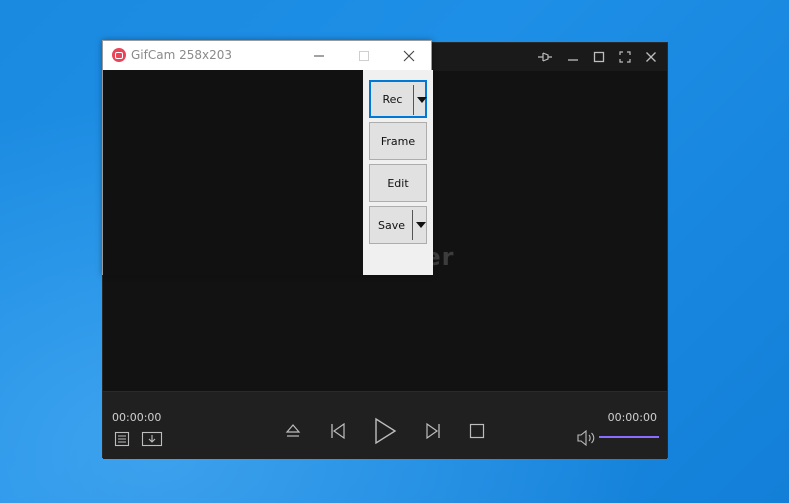  I want to click on download-icon, so click(152, 439).